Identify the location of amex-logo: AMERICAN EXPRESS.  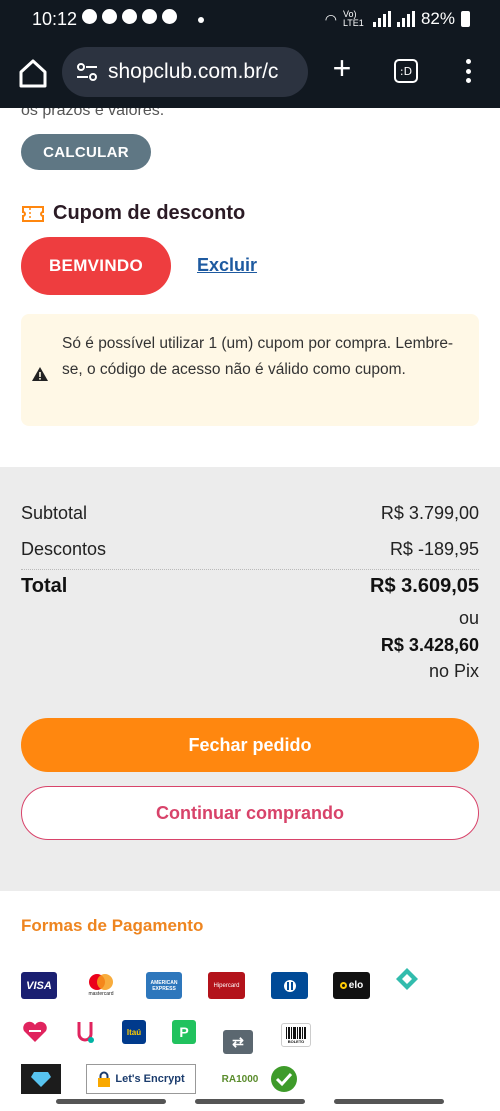
(164, 985).